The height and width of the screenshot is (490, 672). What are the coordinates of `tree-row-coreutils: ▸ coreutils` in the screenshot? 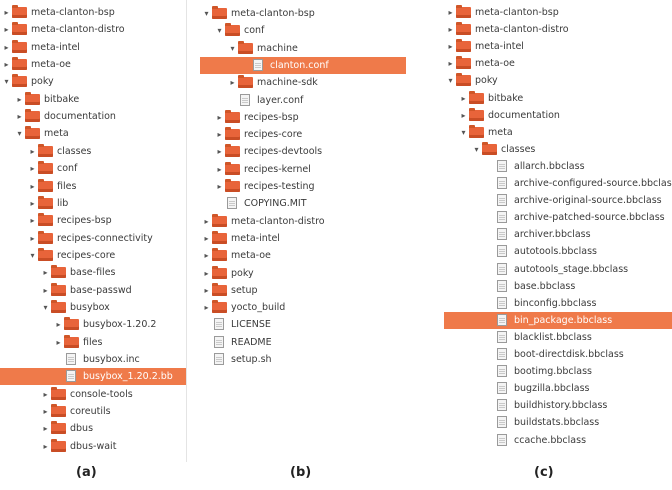 It's located at (93, 411).